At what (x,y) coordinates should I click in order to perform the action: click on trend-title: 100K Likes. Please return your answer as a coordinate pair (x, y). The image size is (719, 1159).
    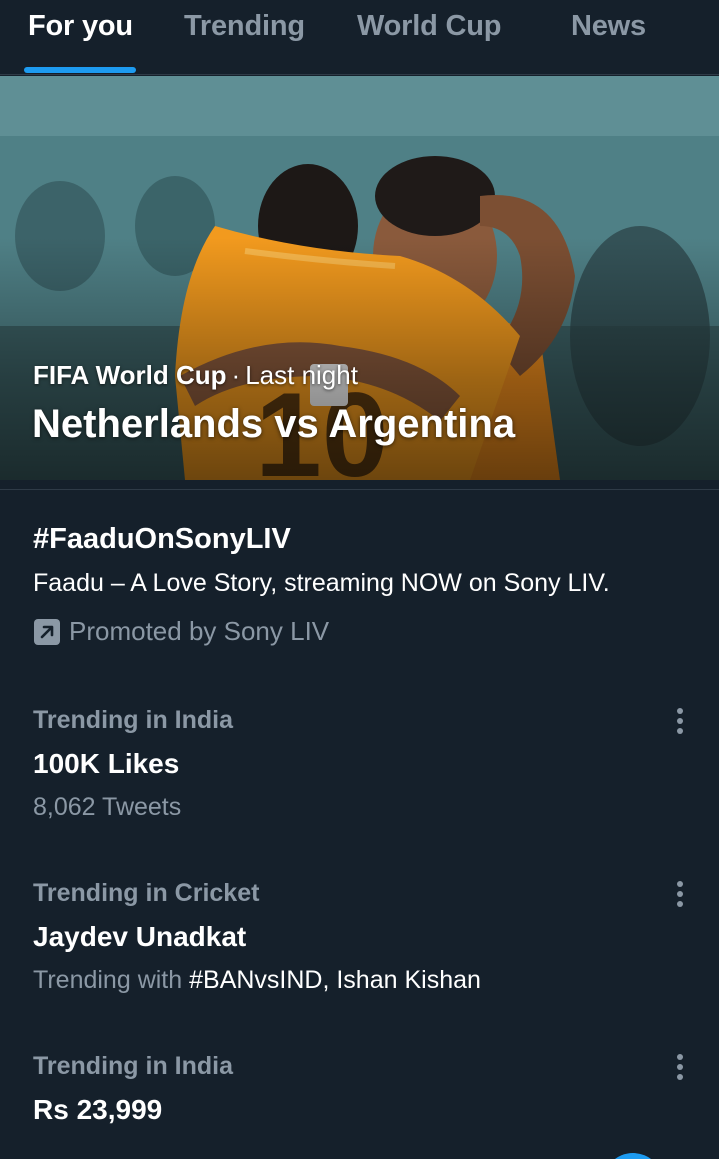
    Looking at the image, I should click on (106, 763).